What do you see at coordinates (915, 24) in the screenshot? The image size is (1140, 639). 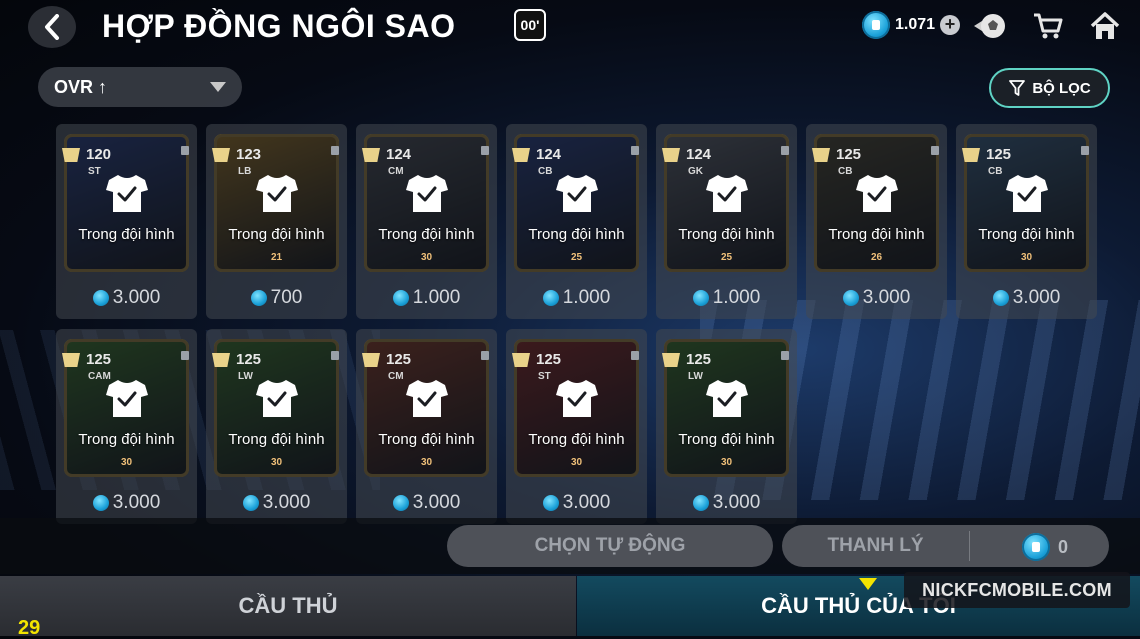 I see `currency-amount: 1.071` at bounding box center [915, 24].